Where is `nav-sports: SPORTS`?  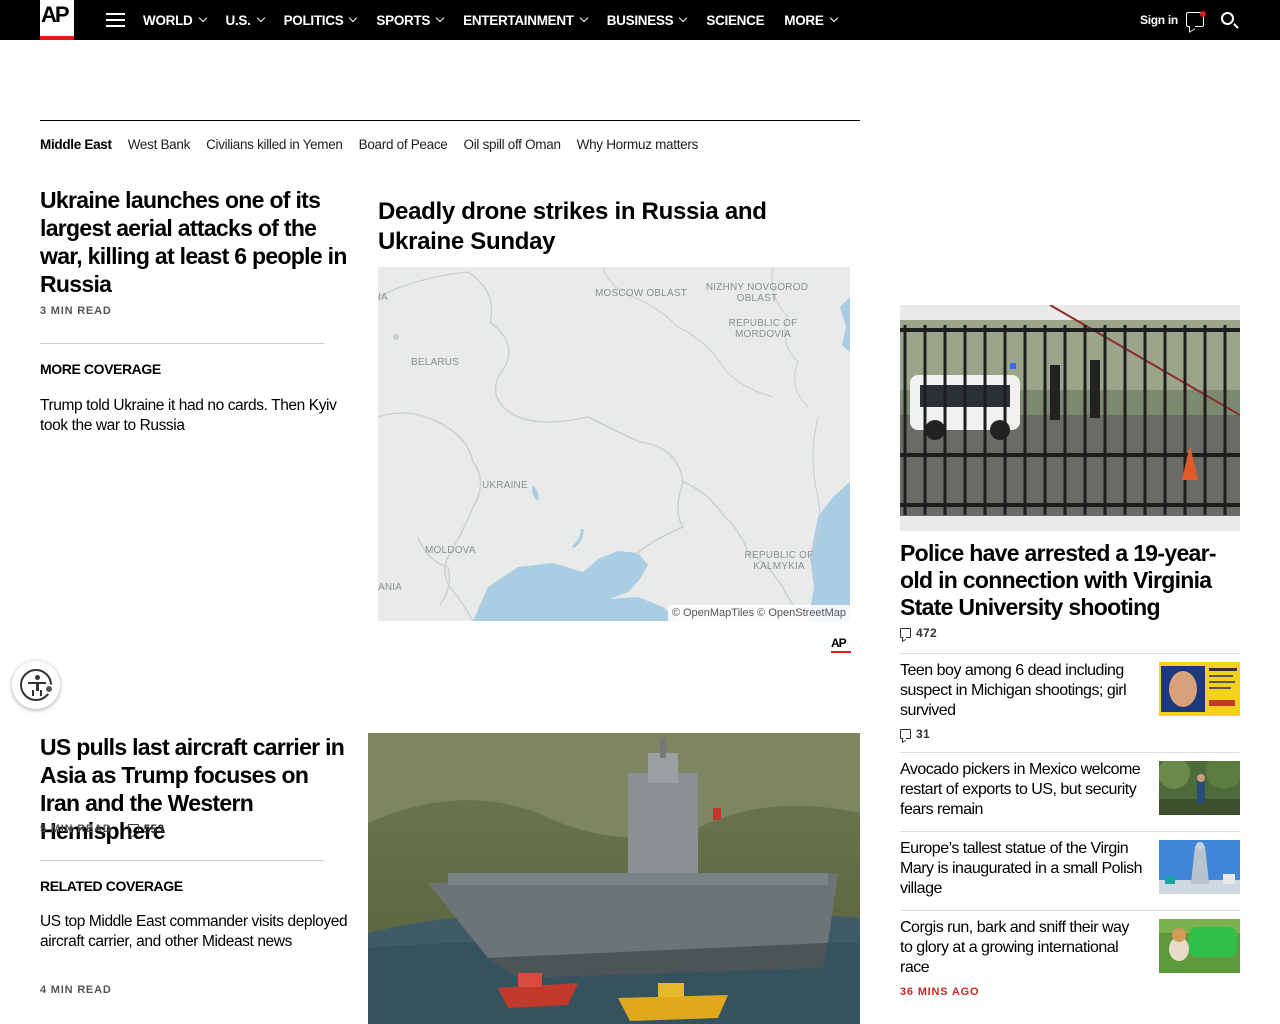
nav-sports: SPORTS is located at coordinates (410, 20).